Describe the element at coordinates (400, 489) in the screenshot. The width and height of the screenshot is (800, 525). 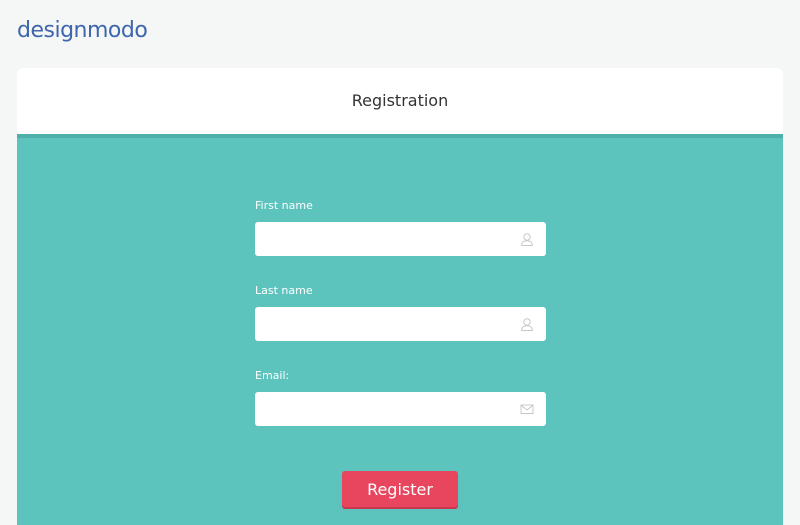
I see `register-button: Register` at that location.